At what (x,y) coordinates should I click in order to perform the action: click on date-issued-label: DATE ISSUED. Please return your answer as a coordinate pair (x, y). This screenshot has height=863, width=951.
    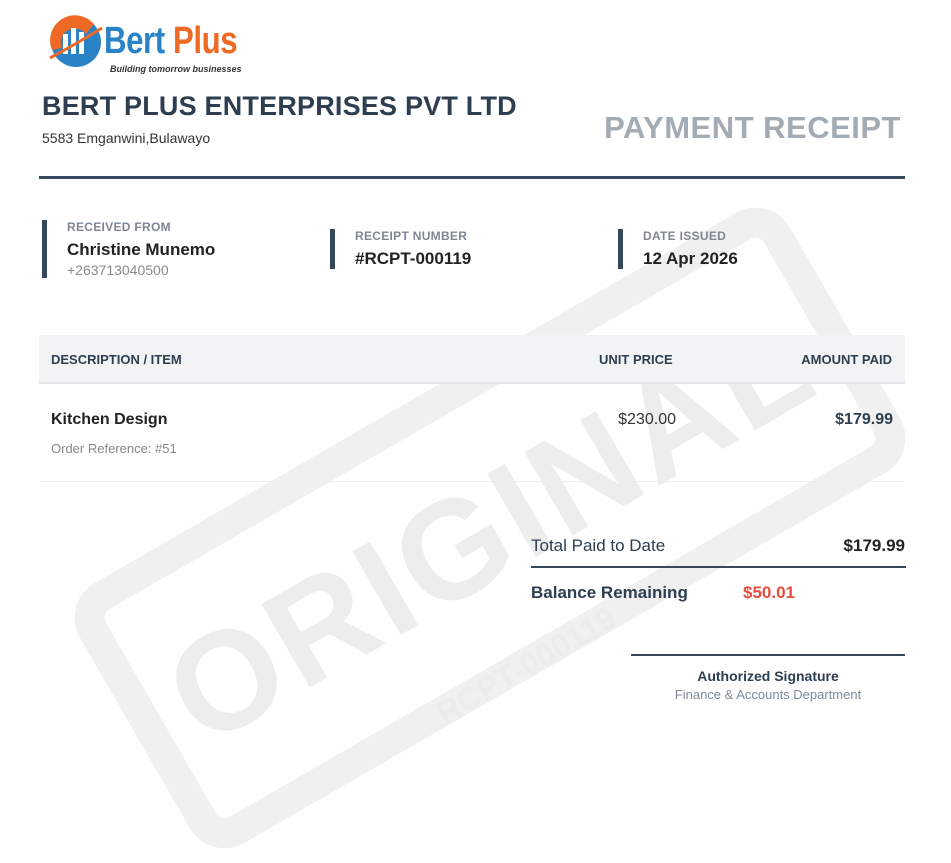
    Looking at the image, I should click on (685, 236).